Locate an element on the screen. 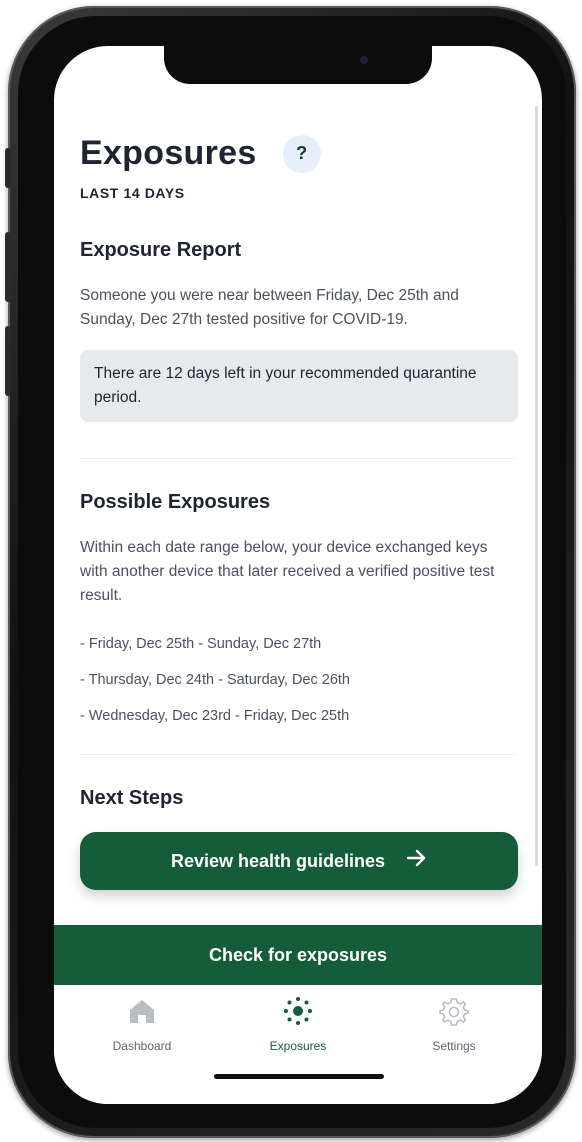 The width and height of the screenshot is (582, 1142). help-button: ? is located at coordinates (301, 153).